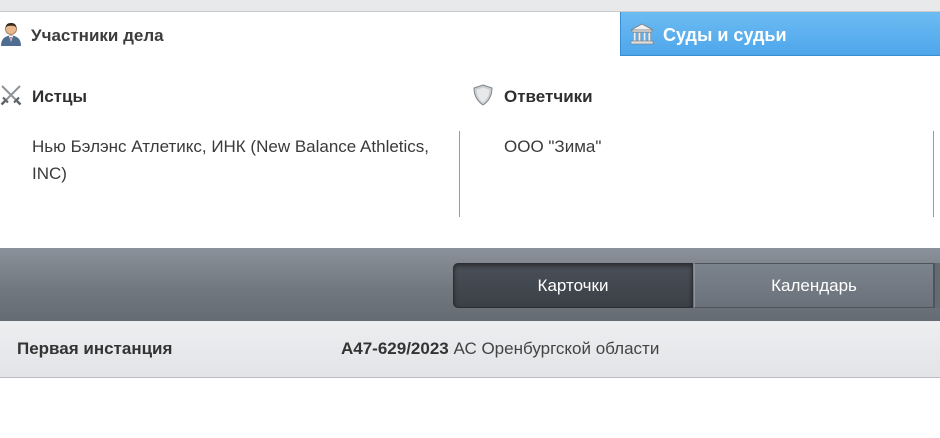 This screenshot has width=940, height=438. What do you see at coordinates (11, 95) in the screenshot?
I see `crossed-swords-icon` at bounding box center [11, 95].